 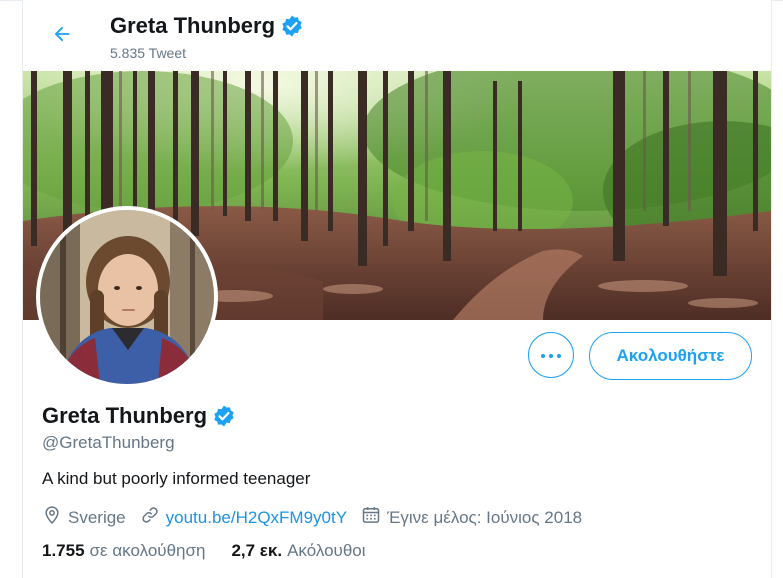 I want to click on tweet-count: 5.835 Tweet, so click(x=148, y=53).